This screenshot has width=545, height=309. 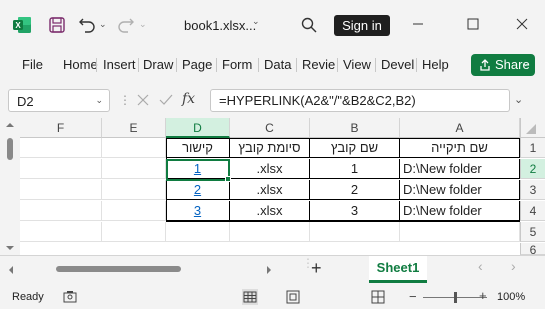 What do you see at coordinates (61, 148) in the screenshot?
I see `cell-F1` at bounding box center [61, 148].